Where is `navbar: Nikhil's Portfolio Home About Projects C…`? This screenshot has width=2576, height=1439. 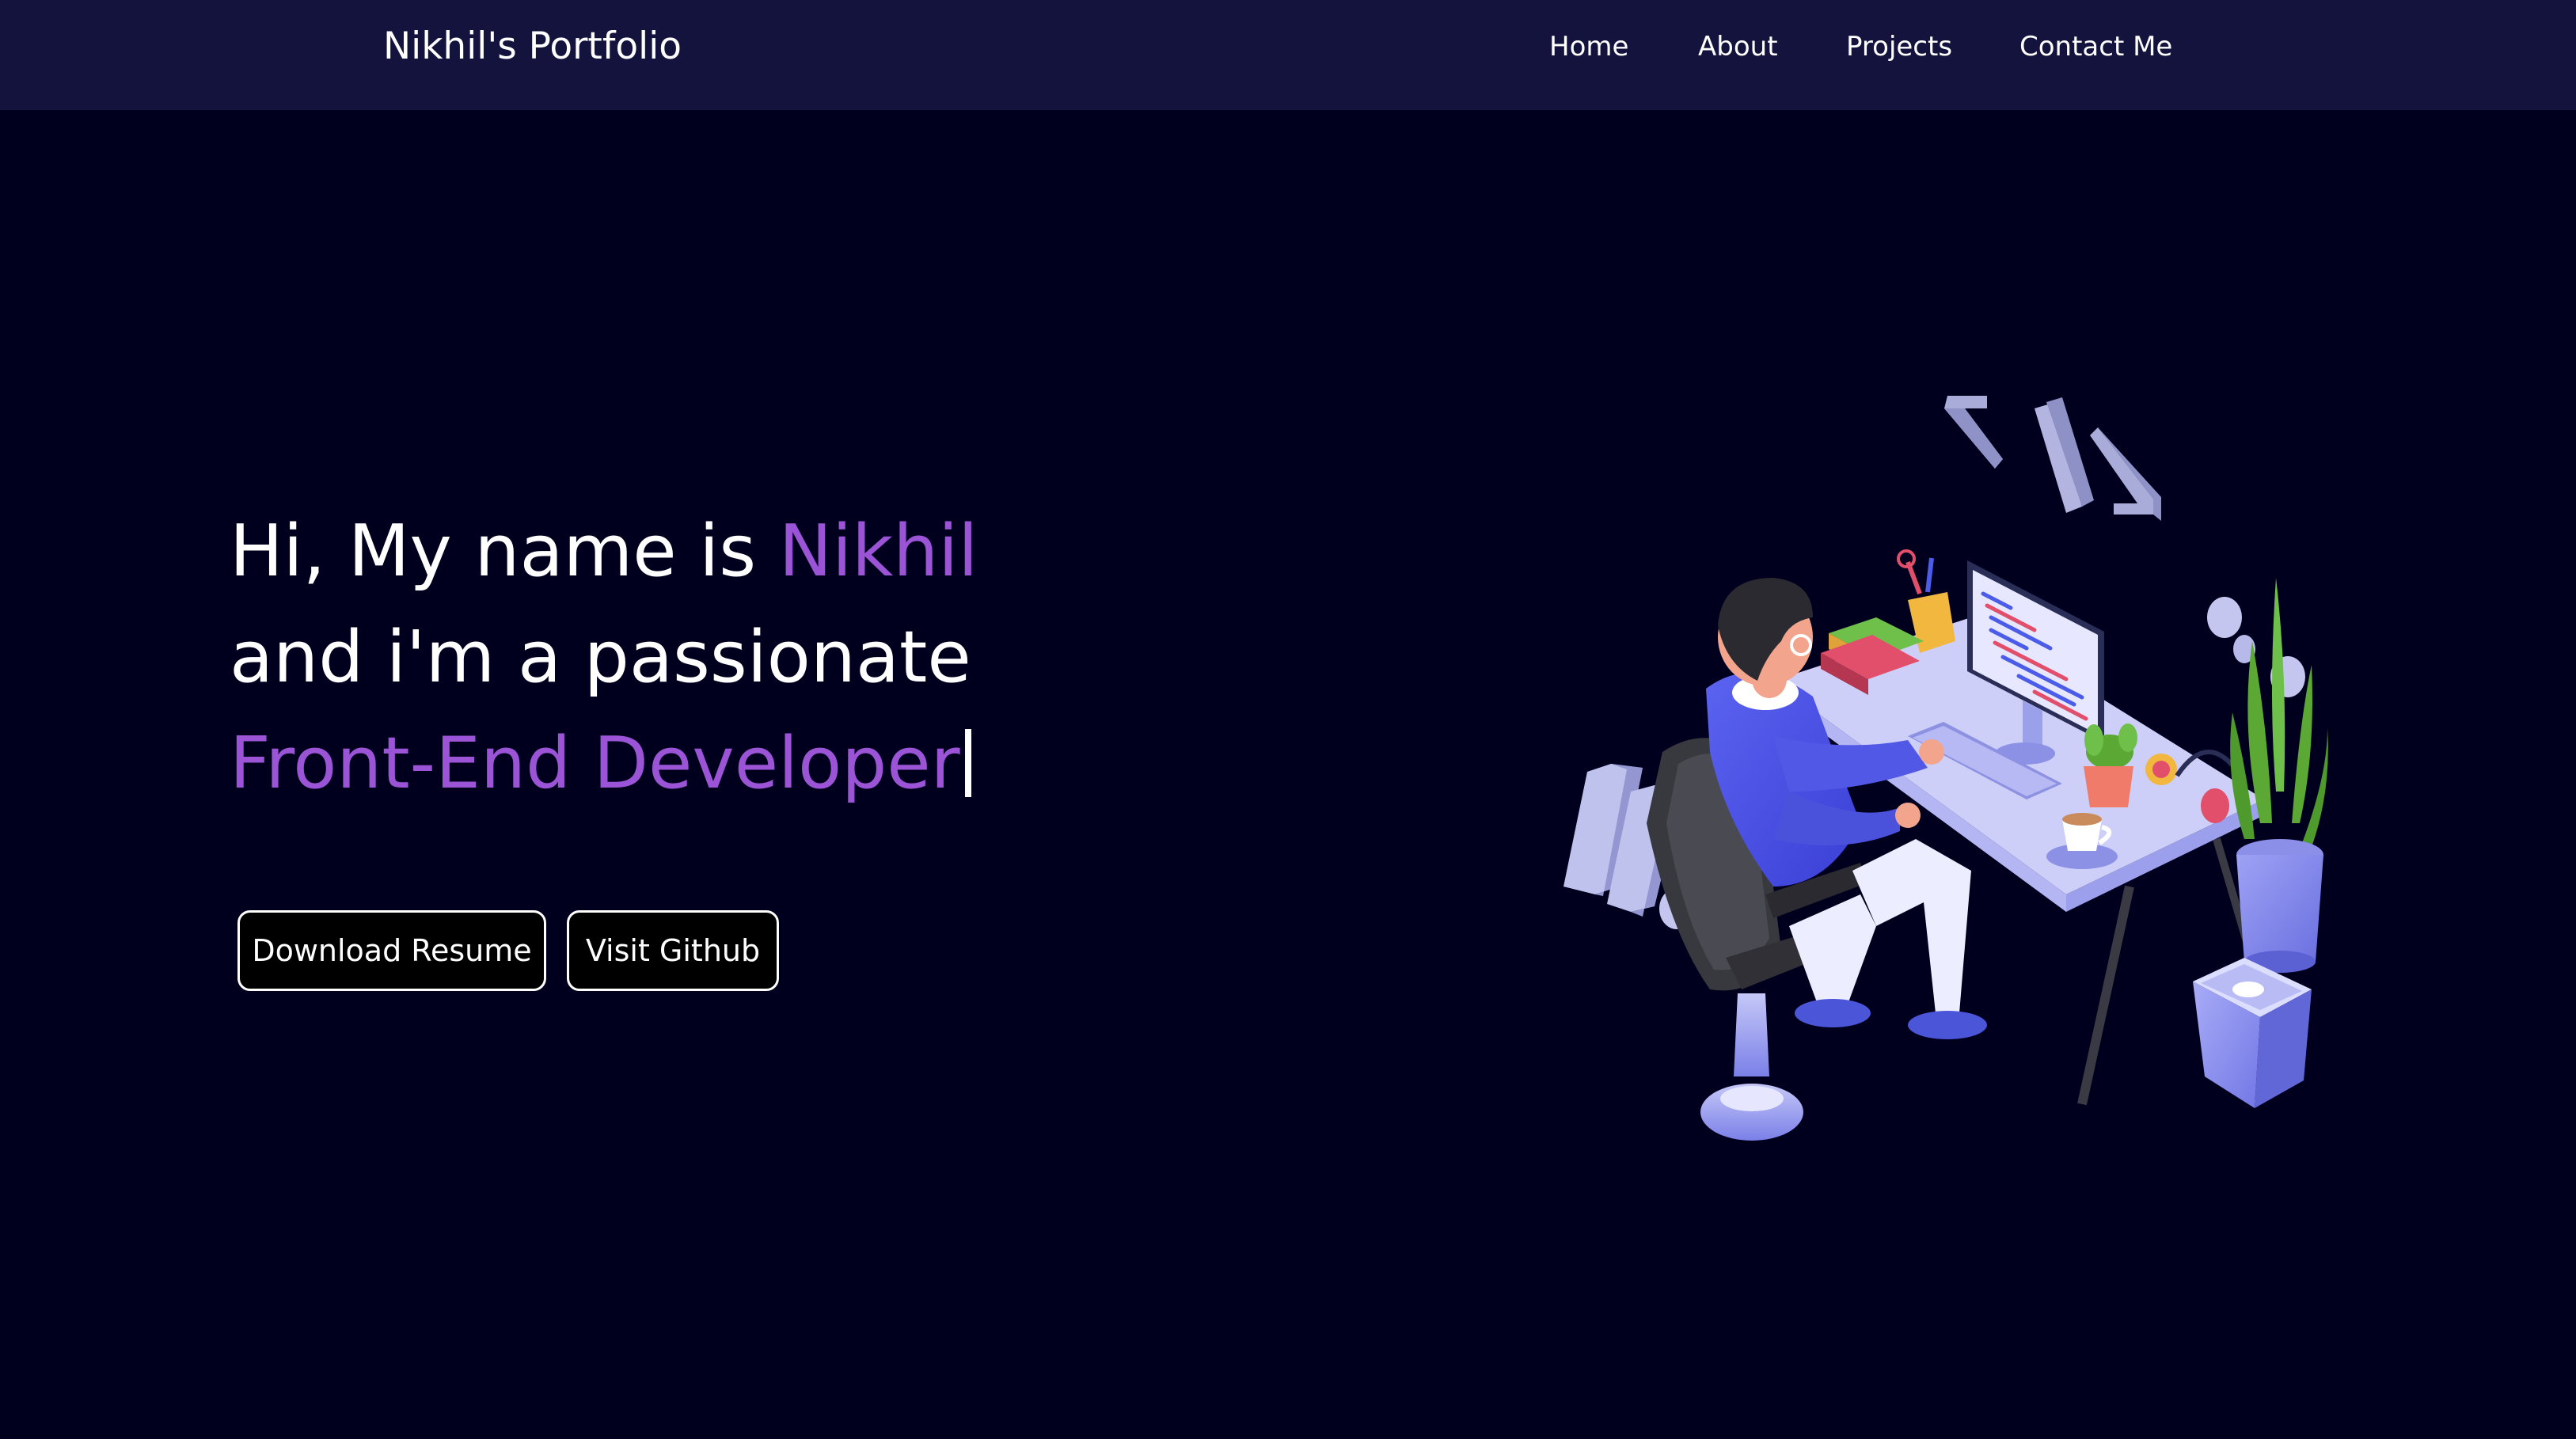
navbar: Nikhil's Portfolio Home About Projects C… is located at coordinates (1288, 55).